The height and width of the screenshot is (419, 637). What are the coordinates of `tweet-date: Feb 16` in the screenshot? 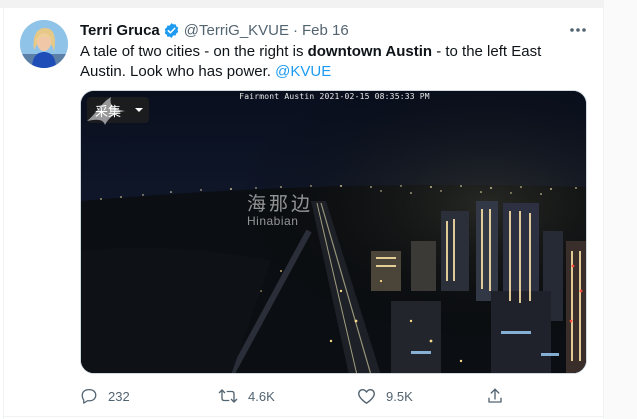 It's located at (325, 30).